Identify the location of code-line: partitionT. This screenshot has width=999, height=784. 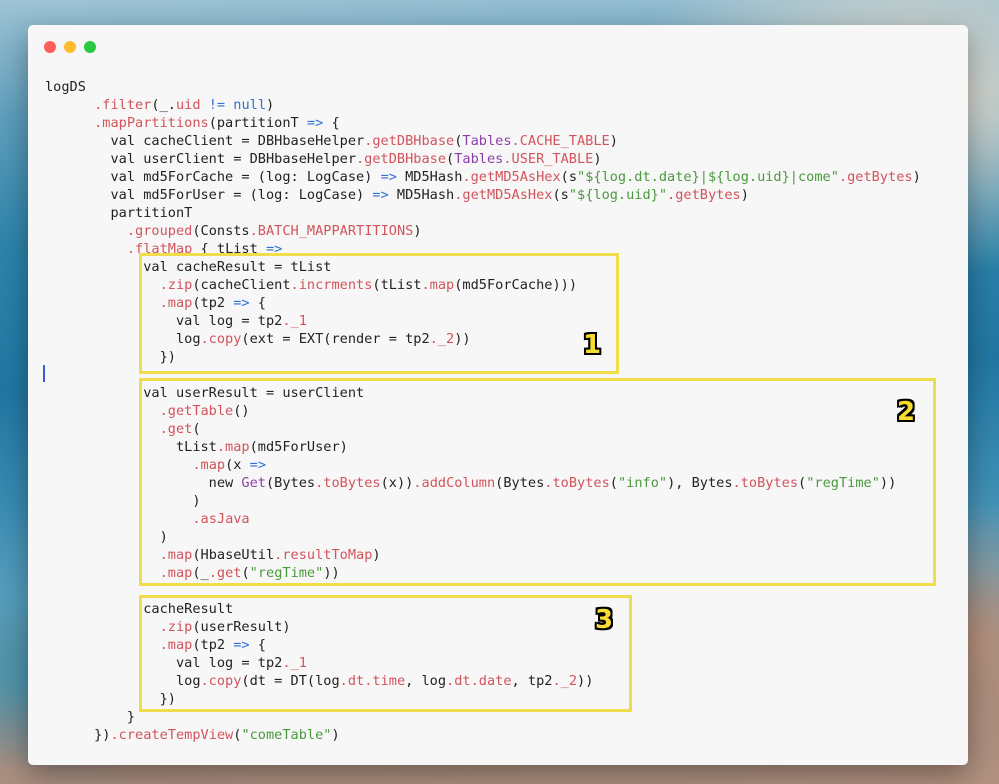
(118, 213).